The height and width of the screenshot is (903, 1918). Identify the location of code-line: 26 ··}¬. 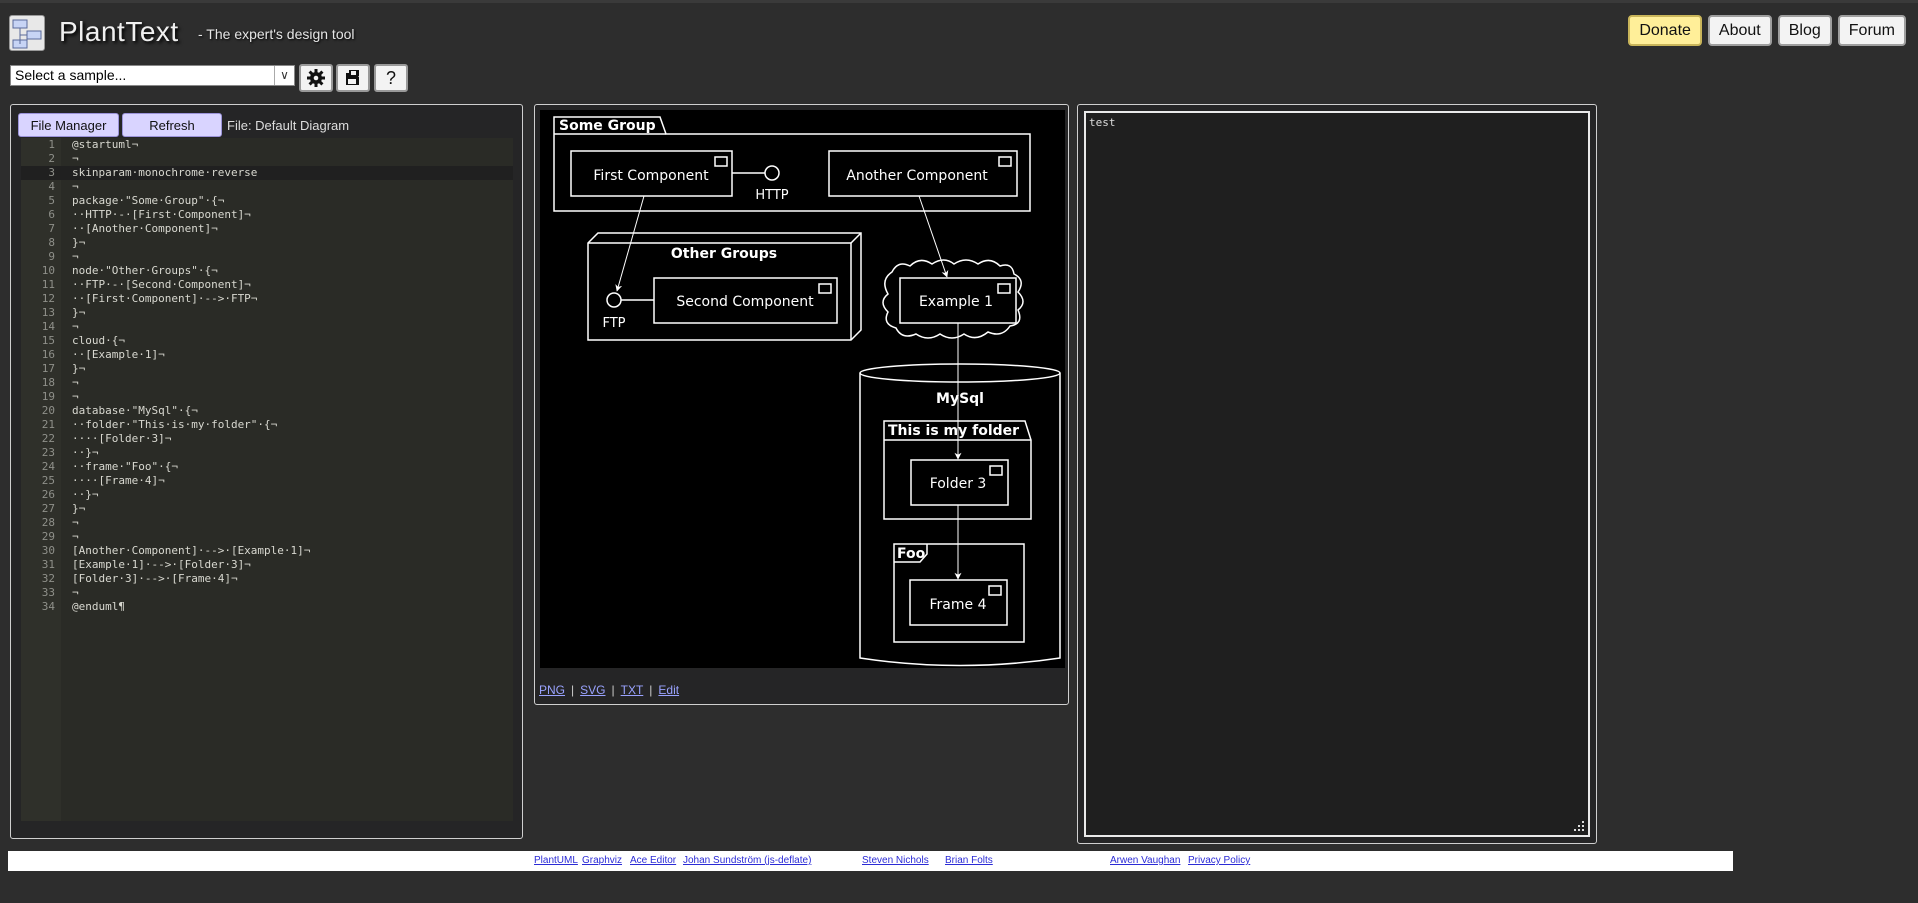
(267, 495).